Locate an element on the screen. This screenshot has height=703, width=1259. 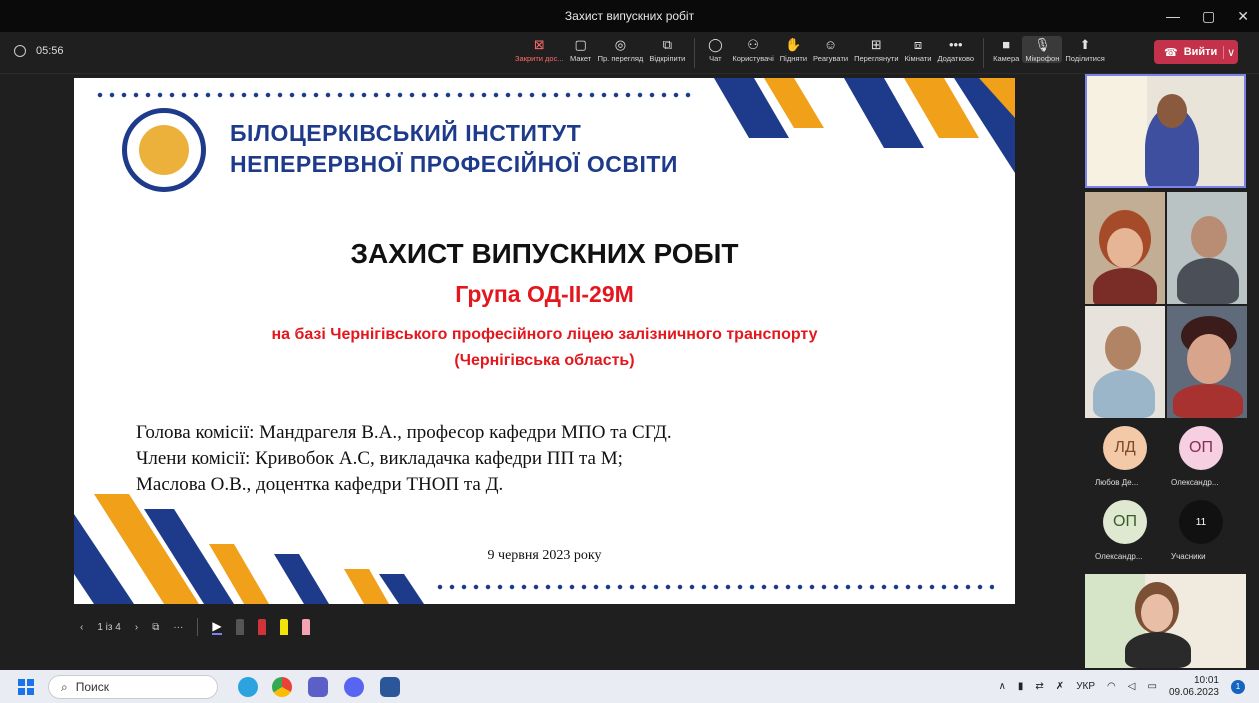
toolbar-label: Відкріпити is located at coordinates (667, 58).